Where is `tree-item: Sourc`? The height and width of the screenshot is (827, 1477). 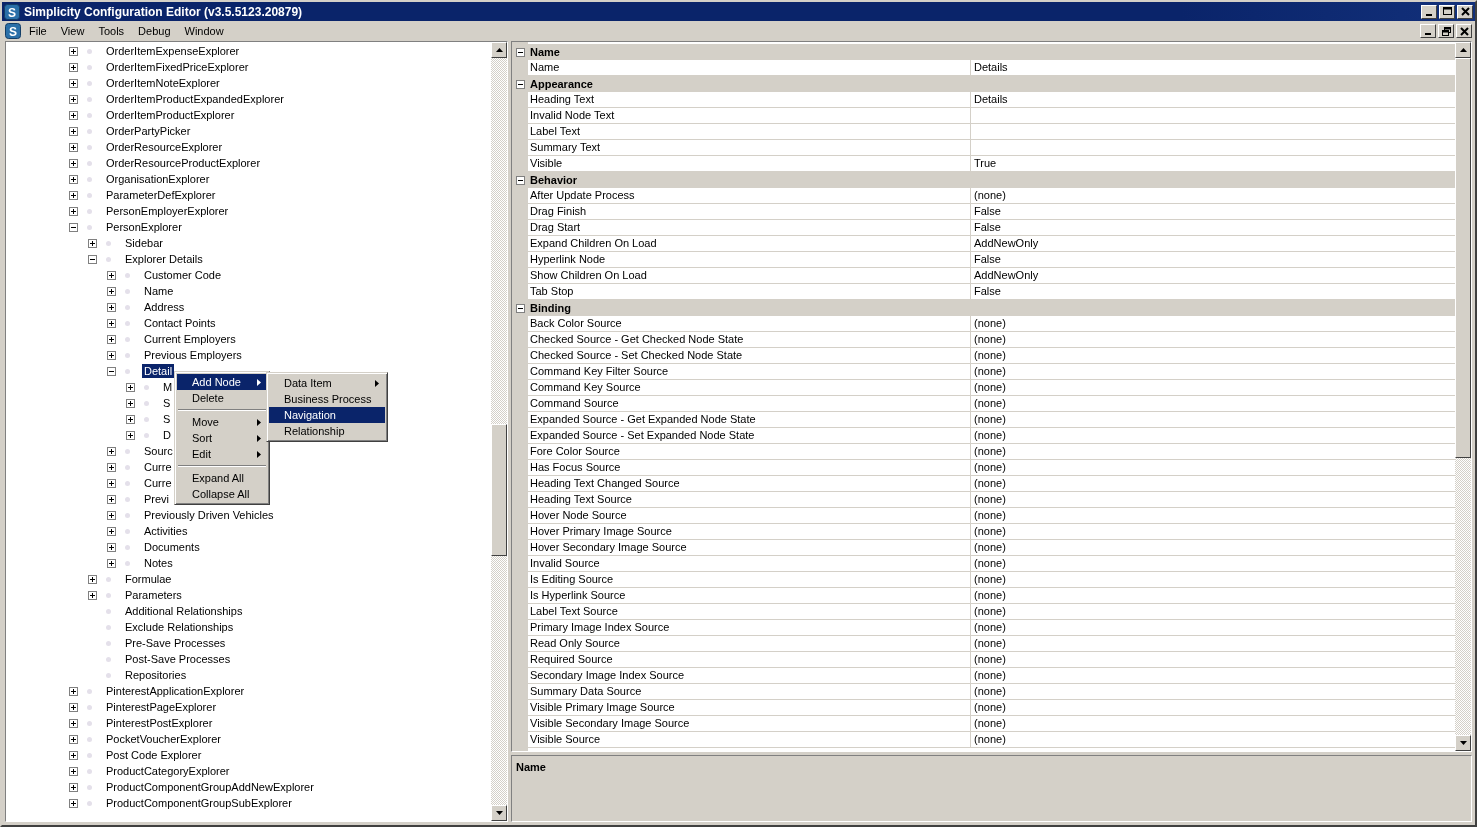
tree-item: Sourc is located at coordinates (158, 451).